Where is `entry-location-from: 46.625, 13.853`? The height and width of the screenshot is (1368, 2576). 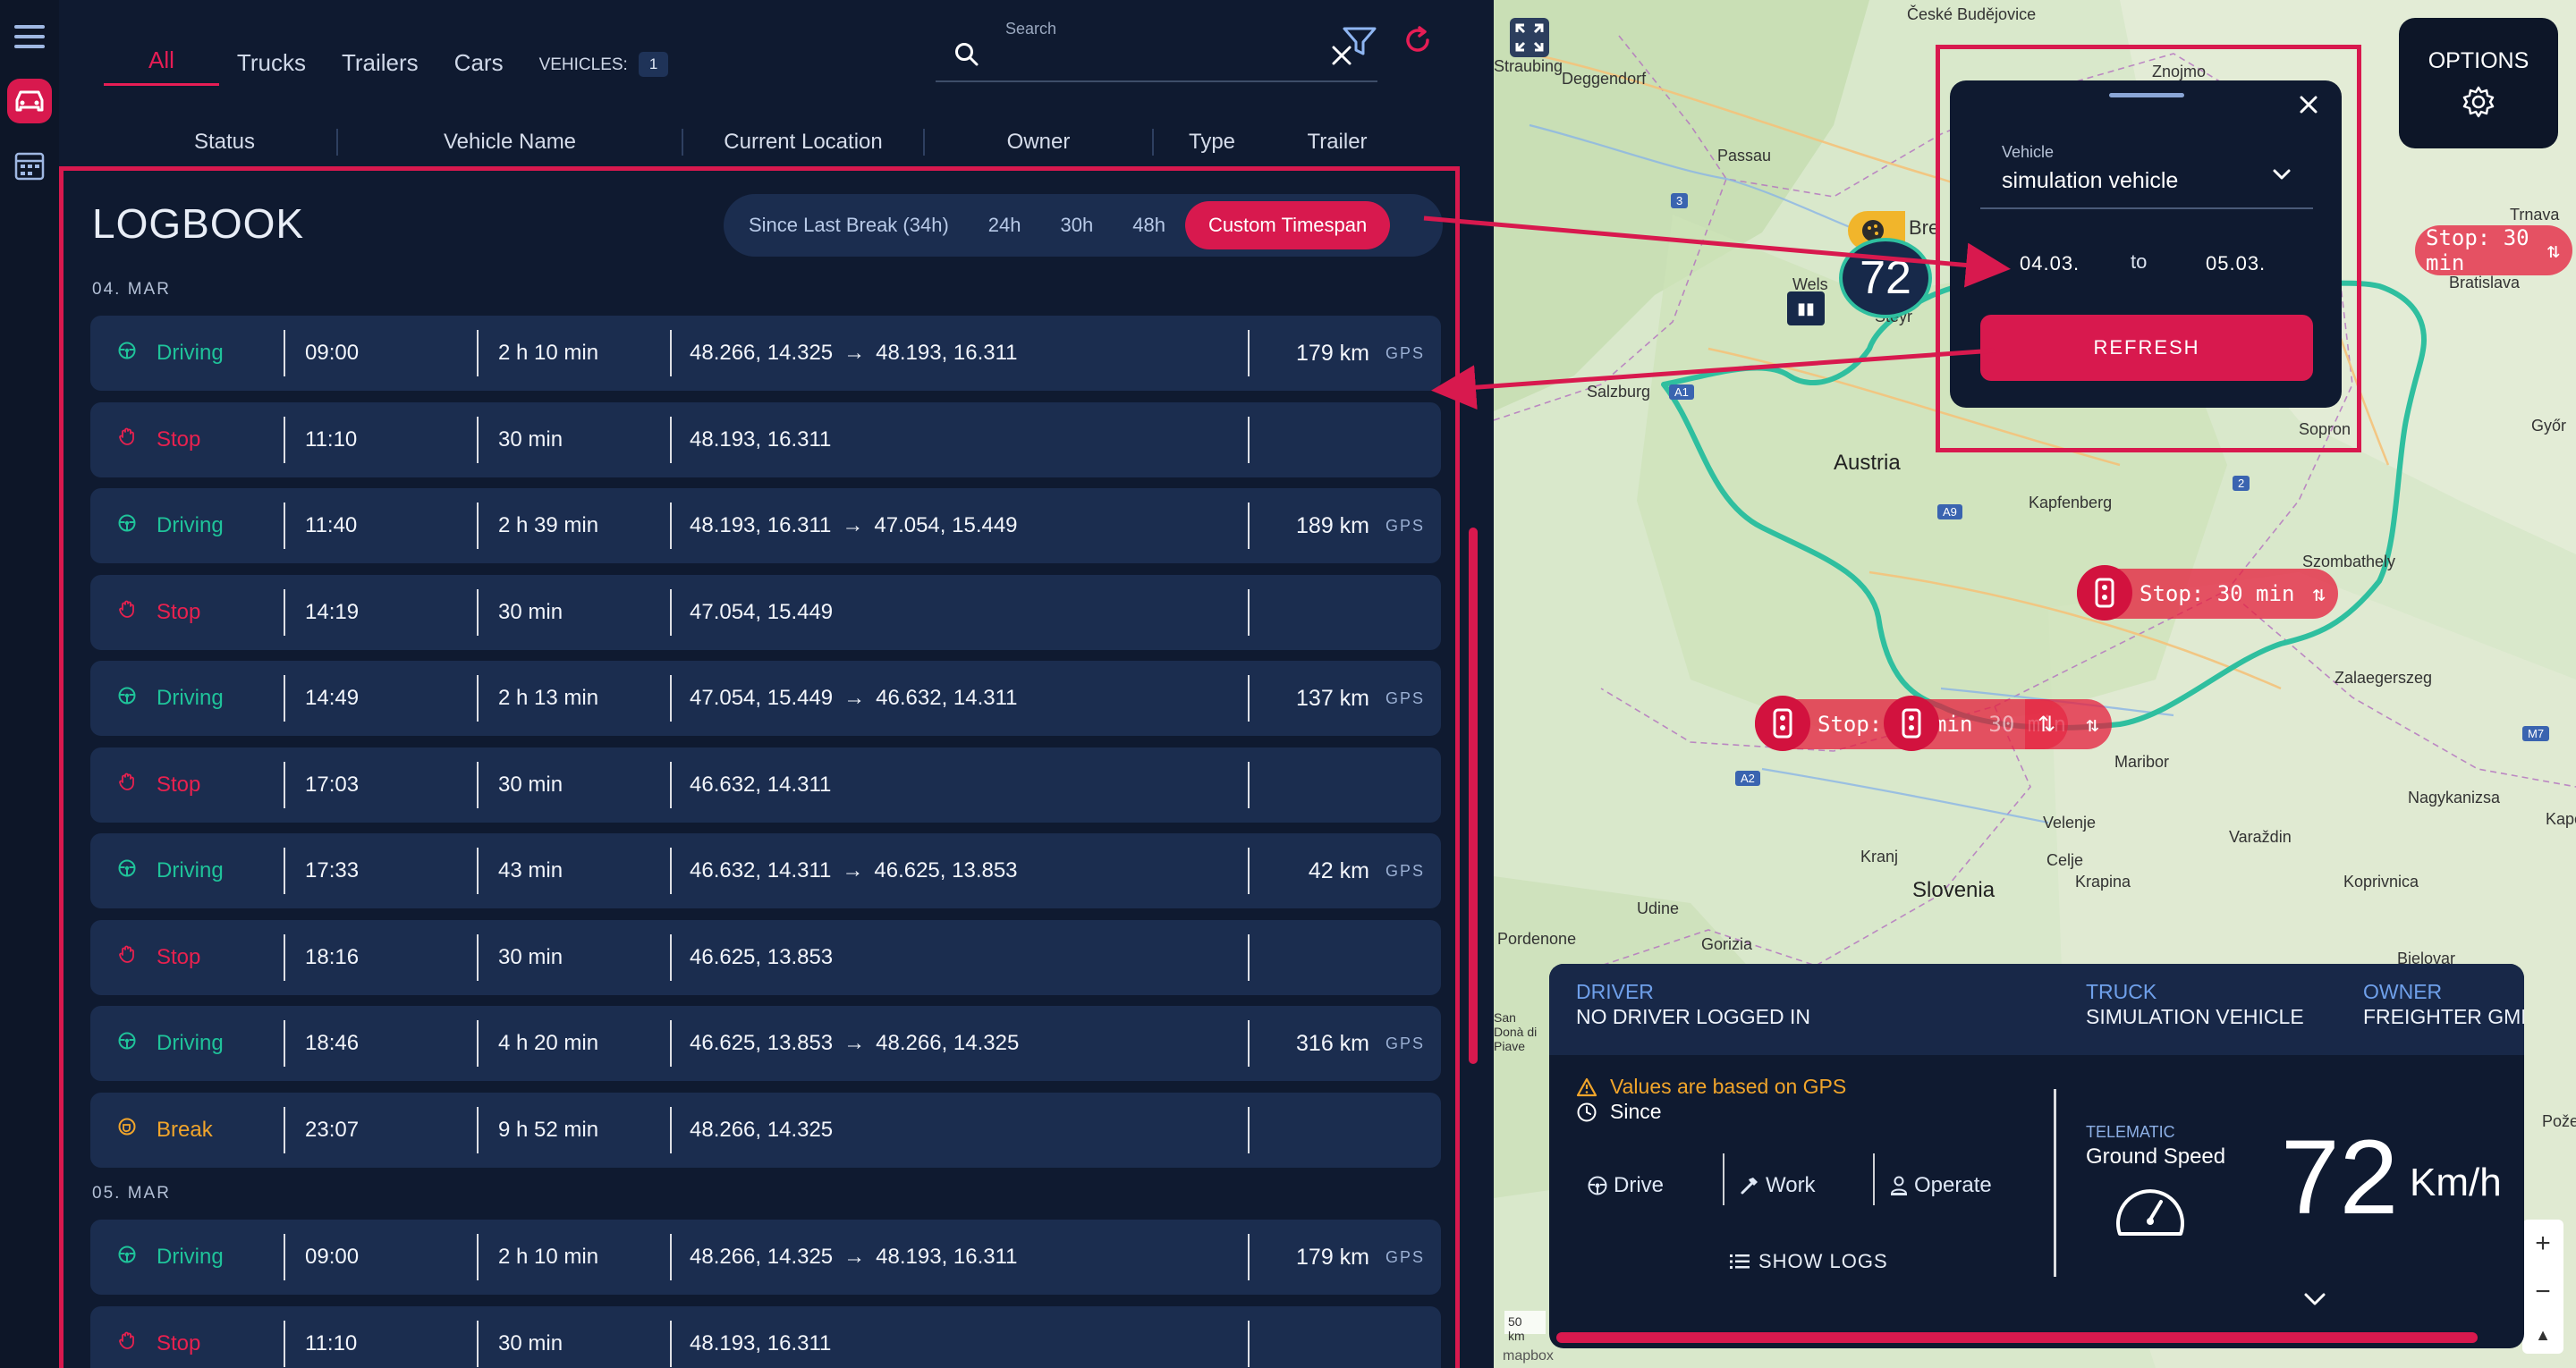
entry-location-from: 46.625, 13.853 is located at coordinates (762, 956).